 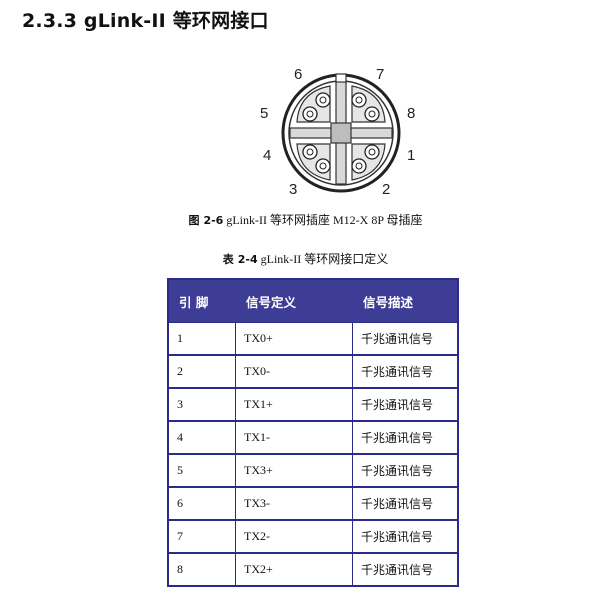 I want to click on table-row: 3 TX1+ 千兆通讯信号, so click(x=313, y=404).